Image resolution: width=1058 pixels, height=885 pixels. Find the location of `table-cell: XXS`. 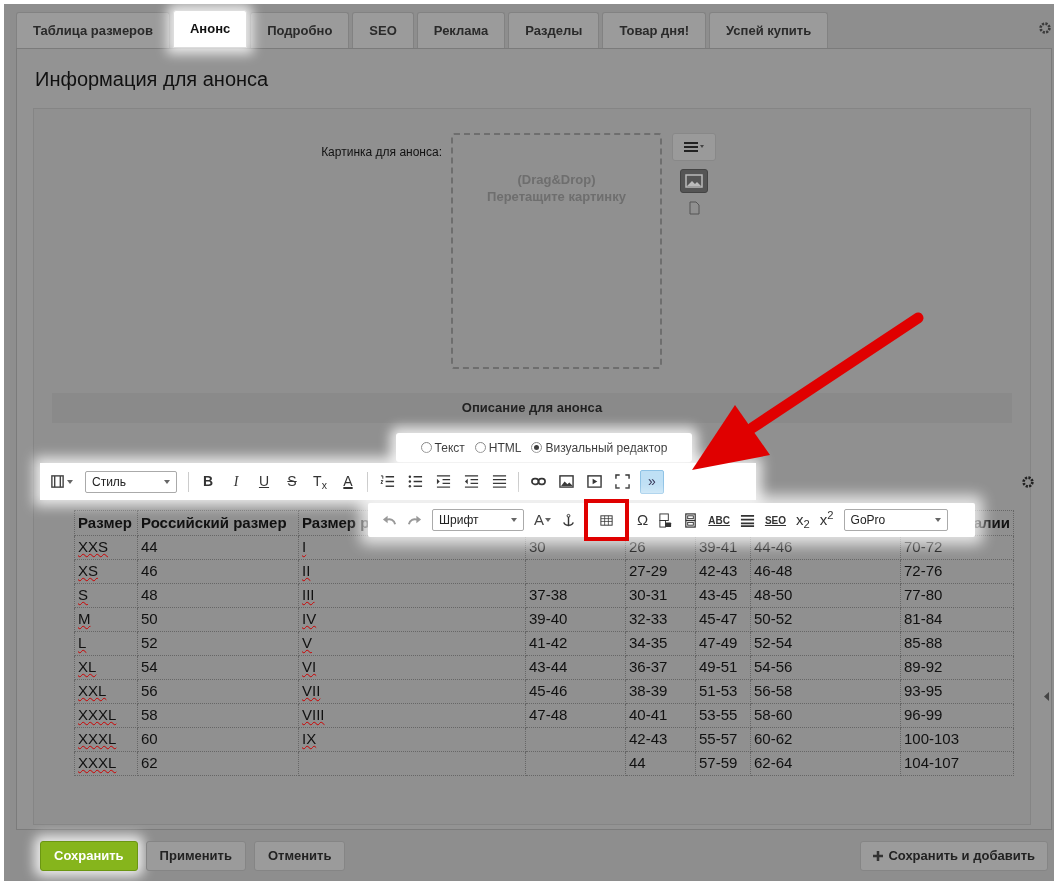

table-cell: XXS is located at coordinates (93, 547).